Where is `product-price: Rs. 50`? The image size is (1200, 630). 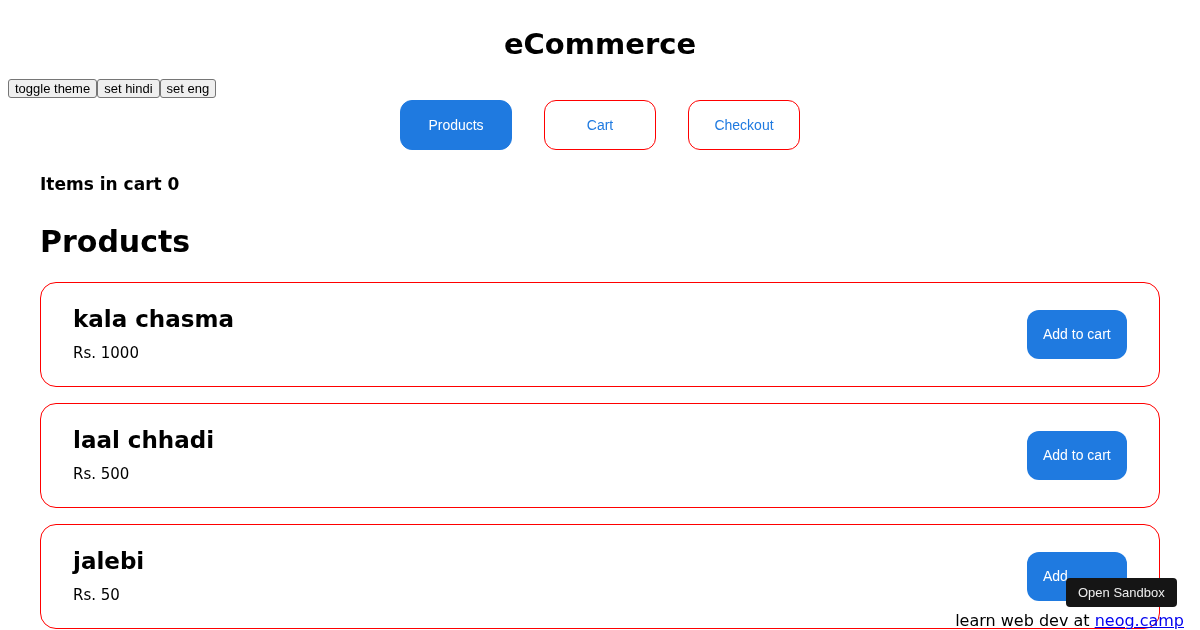
product-price: Rs. 50 is located at coordinates (97, 595).